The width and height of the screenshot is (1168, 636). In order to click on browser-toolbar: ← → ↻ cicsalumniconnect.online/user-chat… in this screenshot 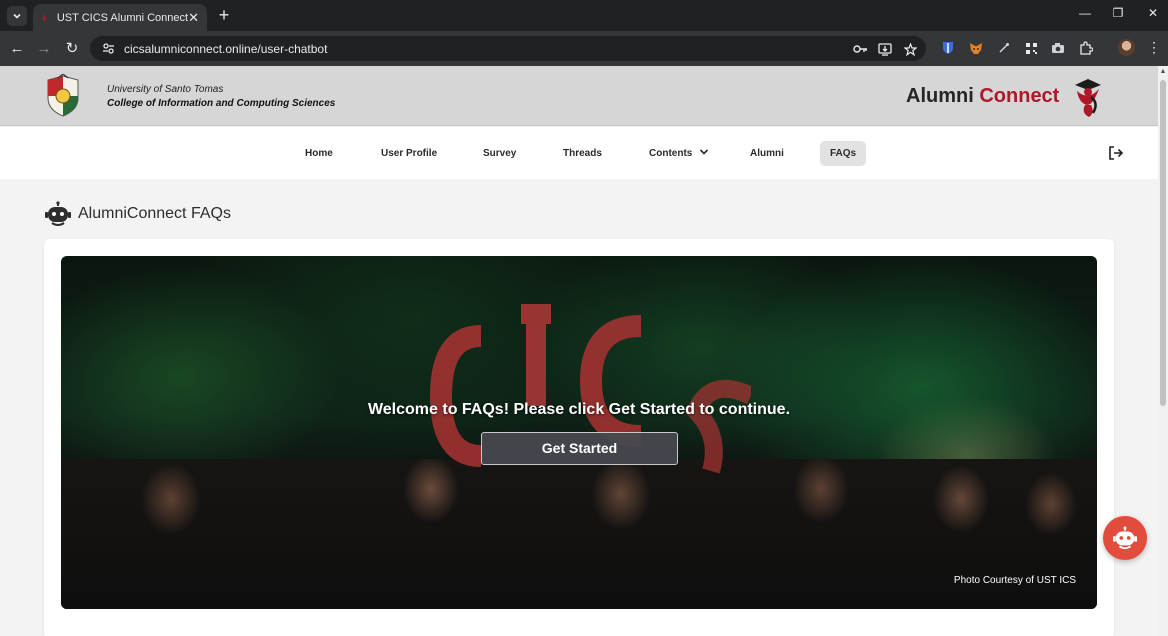, I will do `click(584, 48)`.